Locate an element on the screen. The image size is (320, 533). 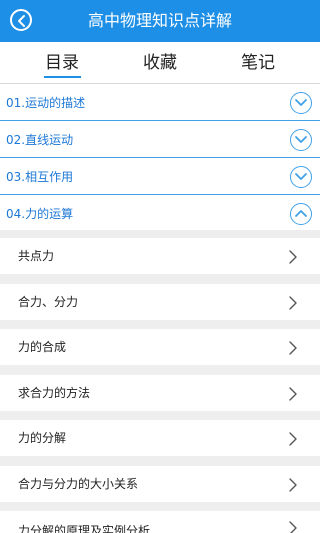
list-item-label: 力的合成 is located at coordinates (42, 347).